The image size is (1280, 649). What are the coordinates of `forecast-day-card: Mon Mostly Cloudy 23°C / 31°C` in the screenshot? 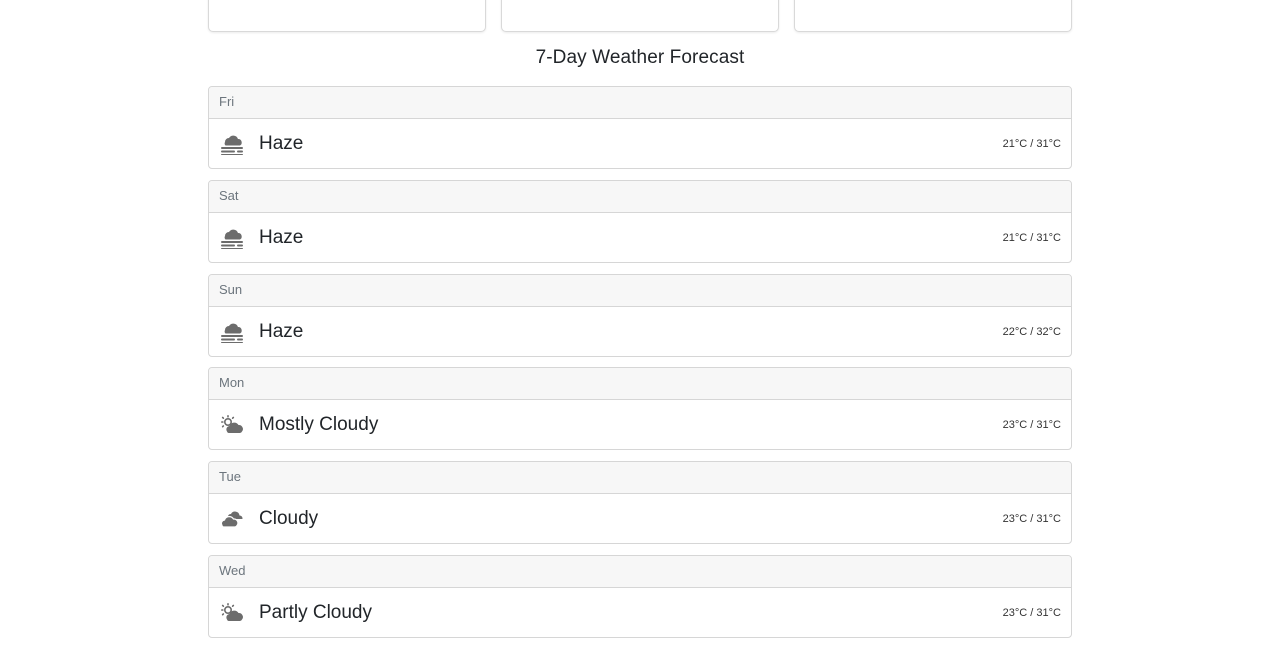 It's located at (640, 409).